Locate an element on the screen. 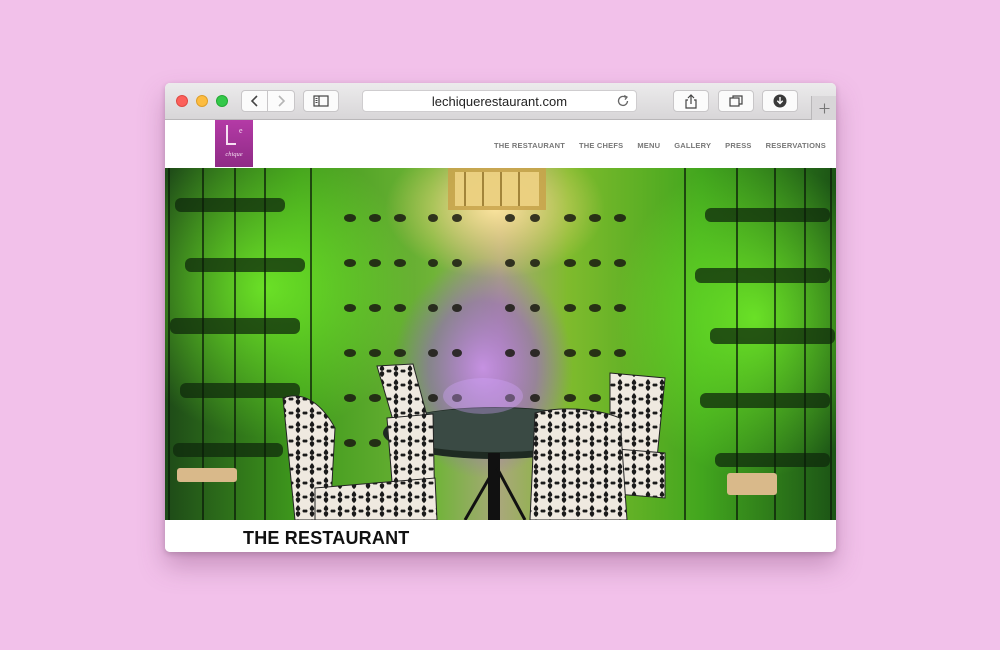 Image resolution: width=1000 pixels, height=650 pixels. browser-toolbar: lechiquerestaurant.com is located at coordinates (500, 101).